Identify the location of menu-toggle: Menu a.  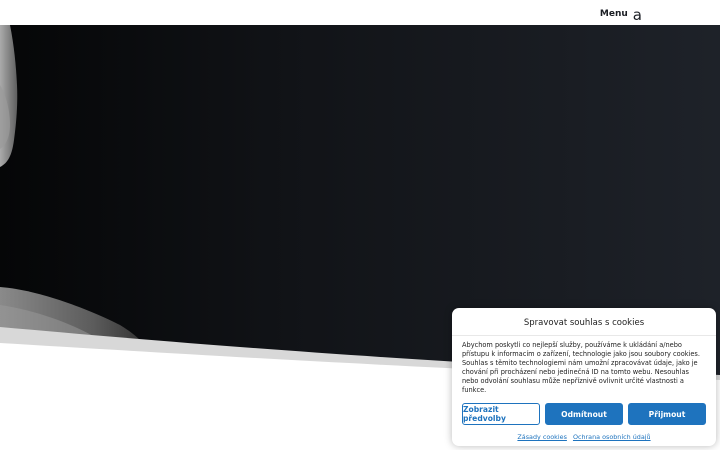
(620, 15).